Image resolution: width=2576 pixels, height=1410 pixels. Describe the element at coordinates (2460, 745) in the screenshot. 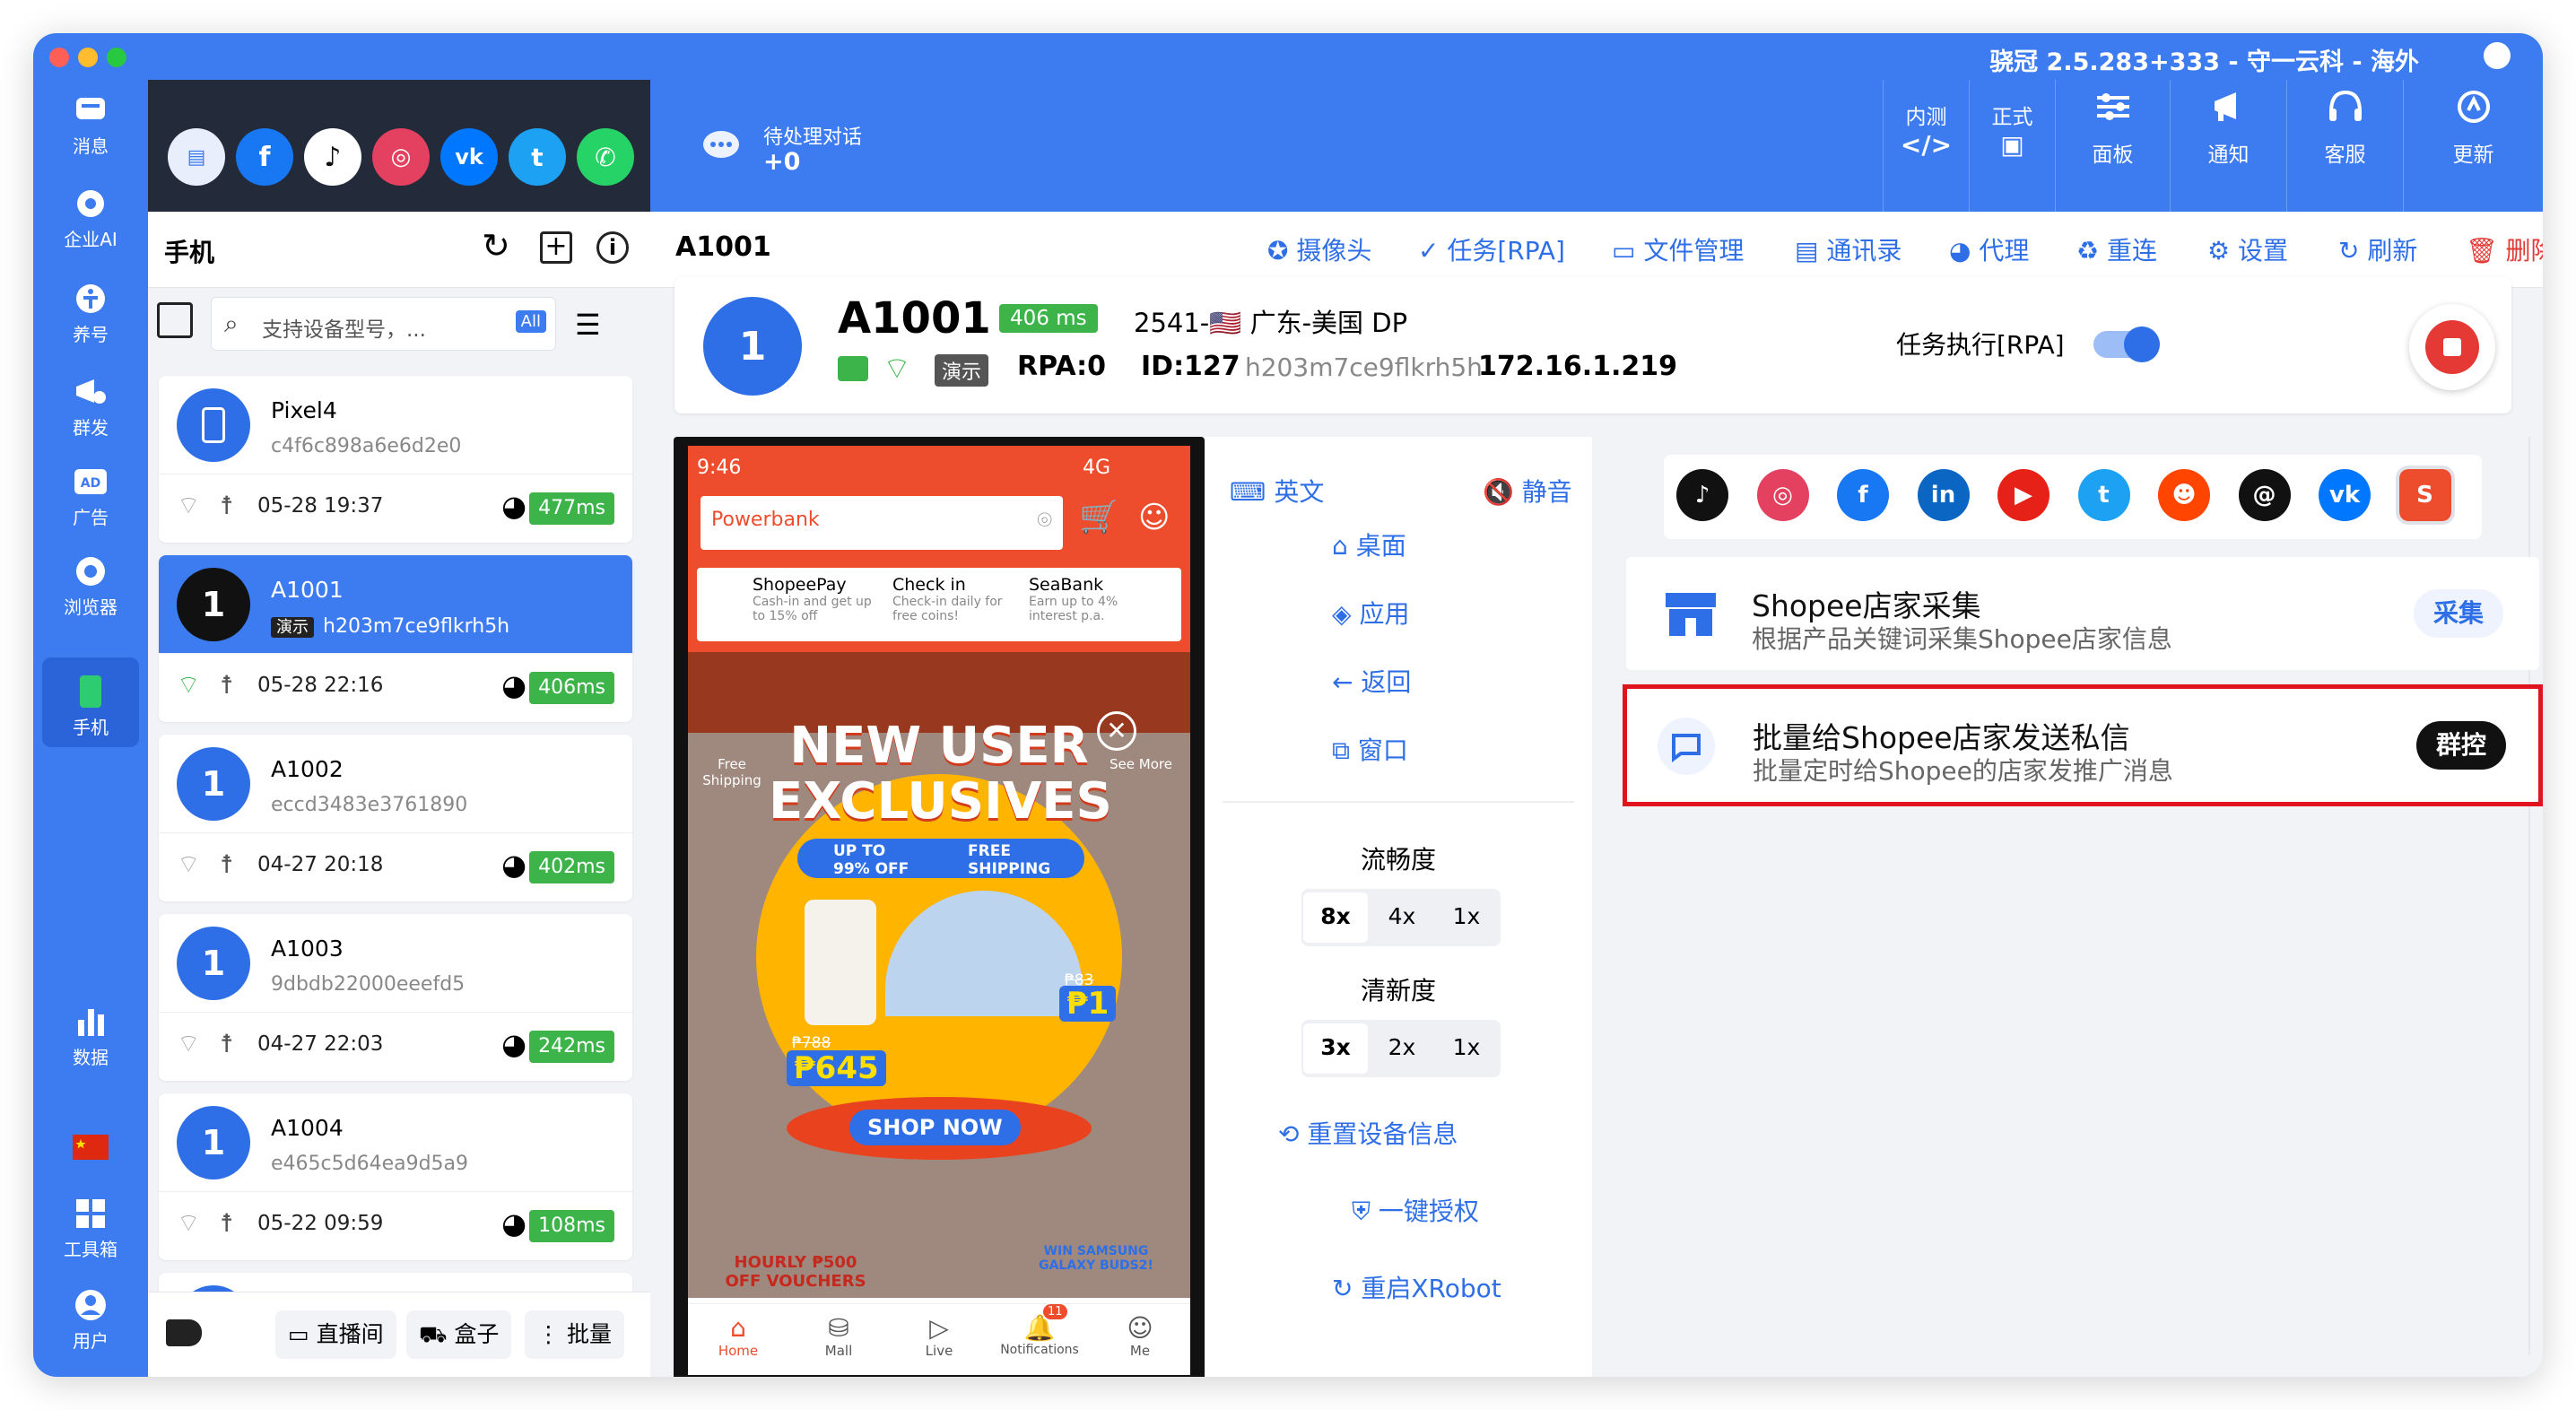

I see `group-control-button: 群控` at that location.